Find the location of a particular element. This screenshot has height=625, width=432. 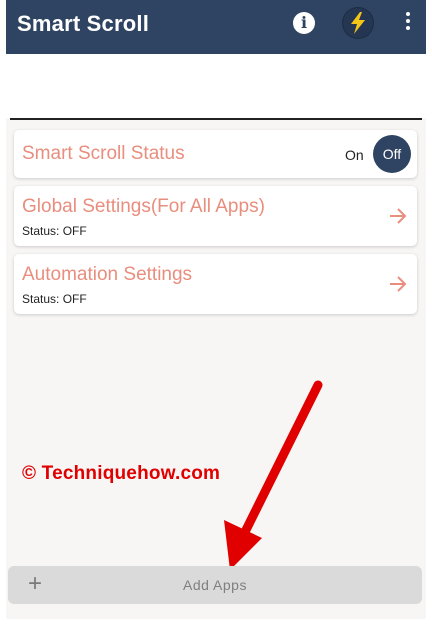

header-blank-area is located at coordinates (216, 86).